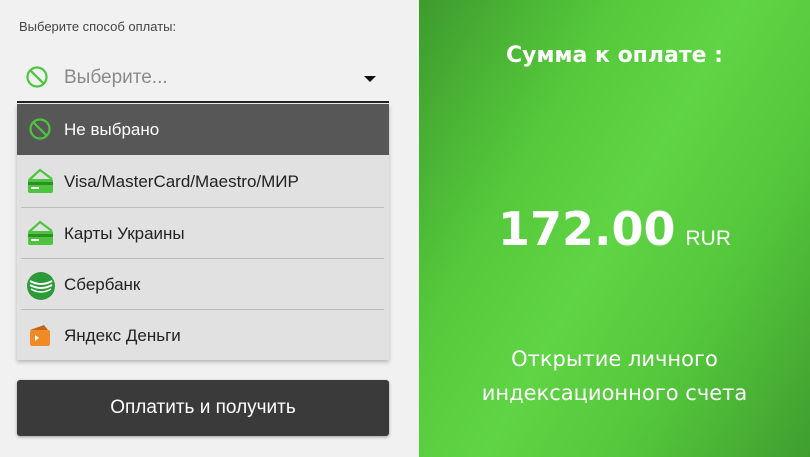 The width and height of the screenshot is (810, 457). What do you see at coordinates (614, 55) in the screenshot?
I see `sum-title: Сумма к оплате :` at bounding box center [614, 55].